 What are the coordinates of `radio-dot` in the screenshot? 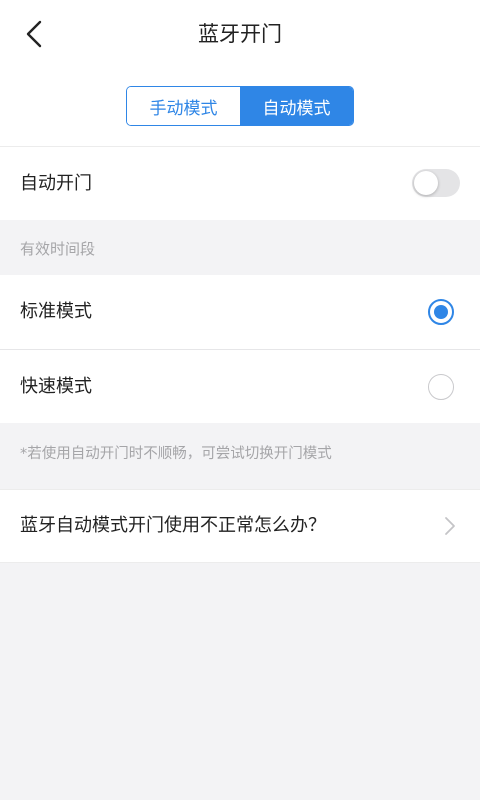 It's located at (441, 312).